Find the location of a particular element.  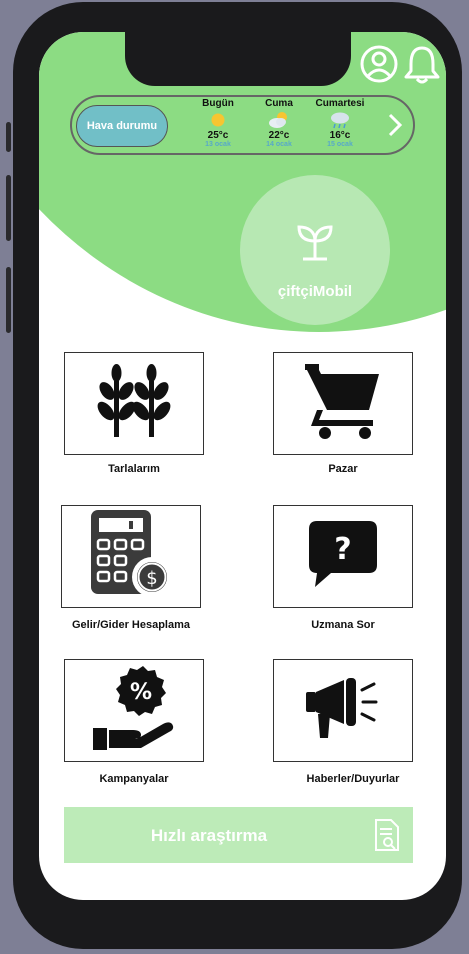

mute-switch is located at coordinates (8, 137).